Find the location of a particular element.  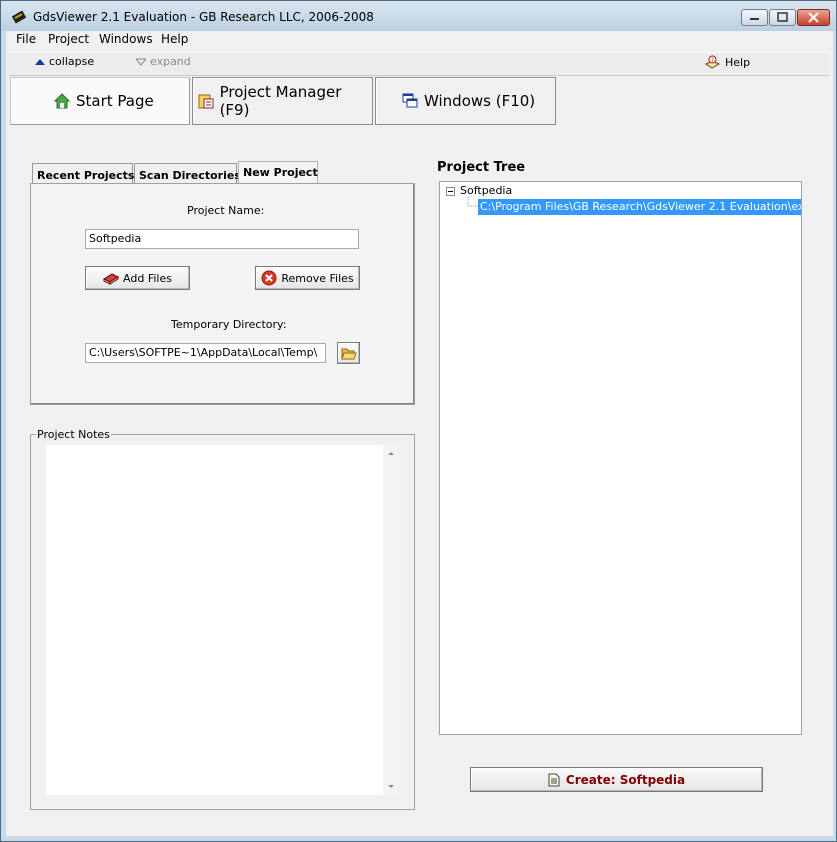

menu-help: Help is located at coordinates (174, 39).